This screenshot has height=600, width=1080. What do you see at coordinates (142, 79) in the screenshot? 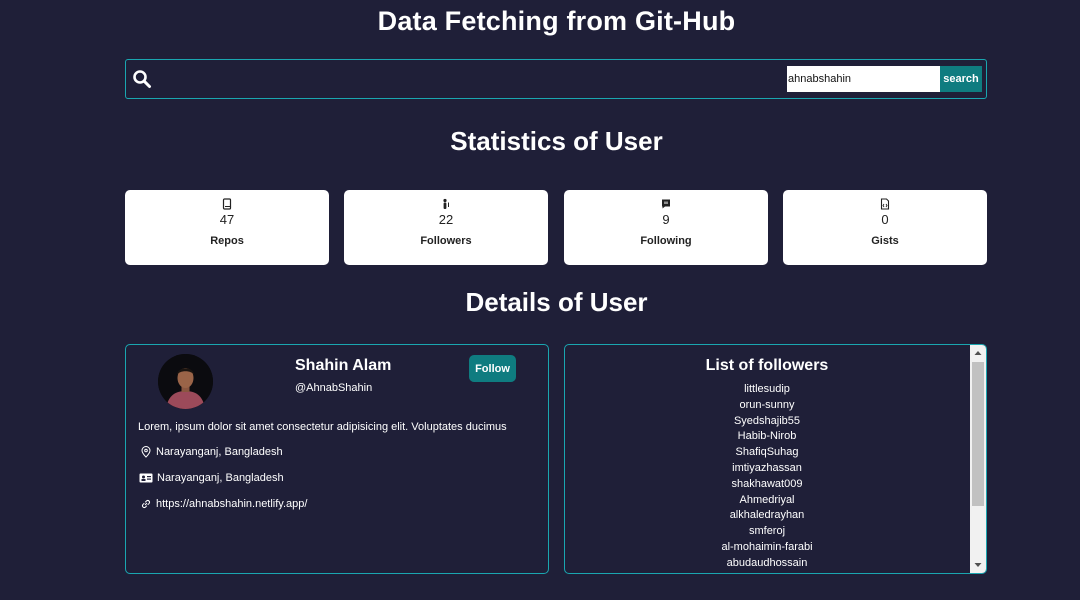
I see `search-icon` at bounding box center [142, 79].